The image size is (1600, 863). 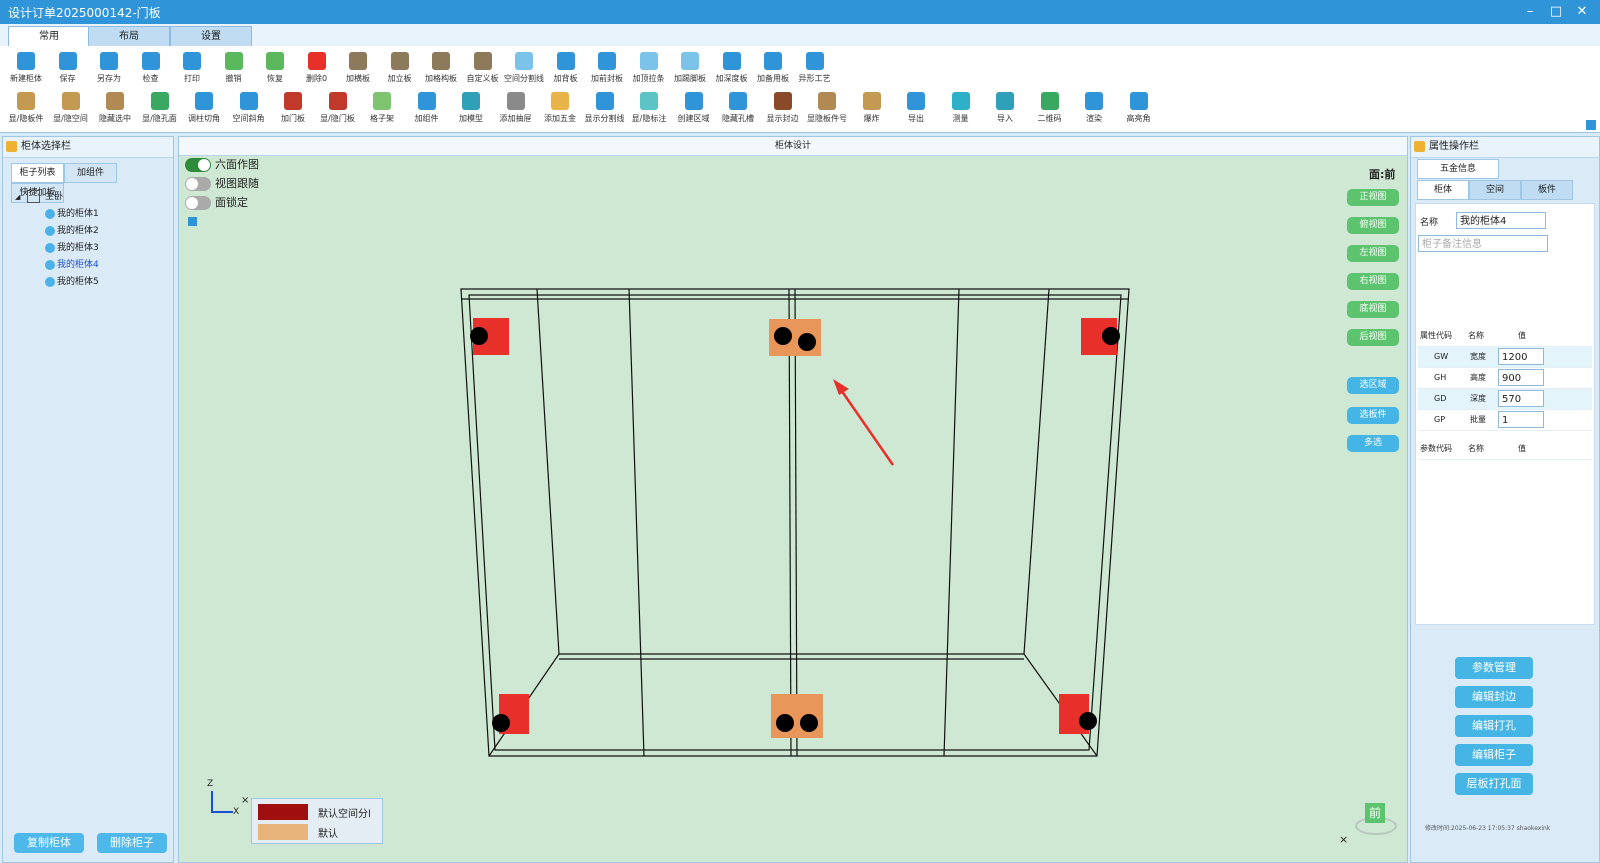 What do you see at coordinates (1494, 755) in the screenshot?
I see `edit-cabinet-button: 编辑柜子` at bounding box center [1494, 755].